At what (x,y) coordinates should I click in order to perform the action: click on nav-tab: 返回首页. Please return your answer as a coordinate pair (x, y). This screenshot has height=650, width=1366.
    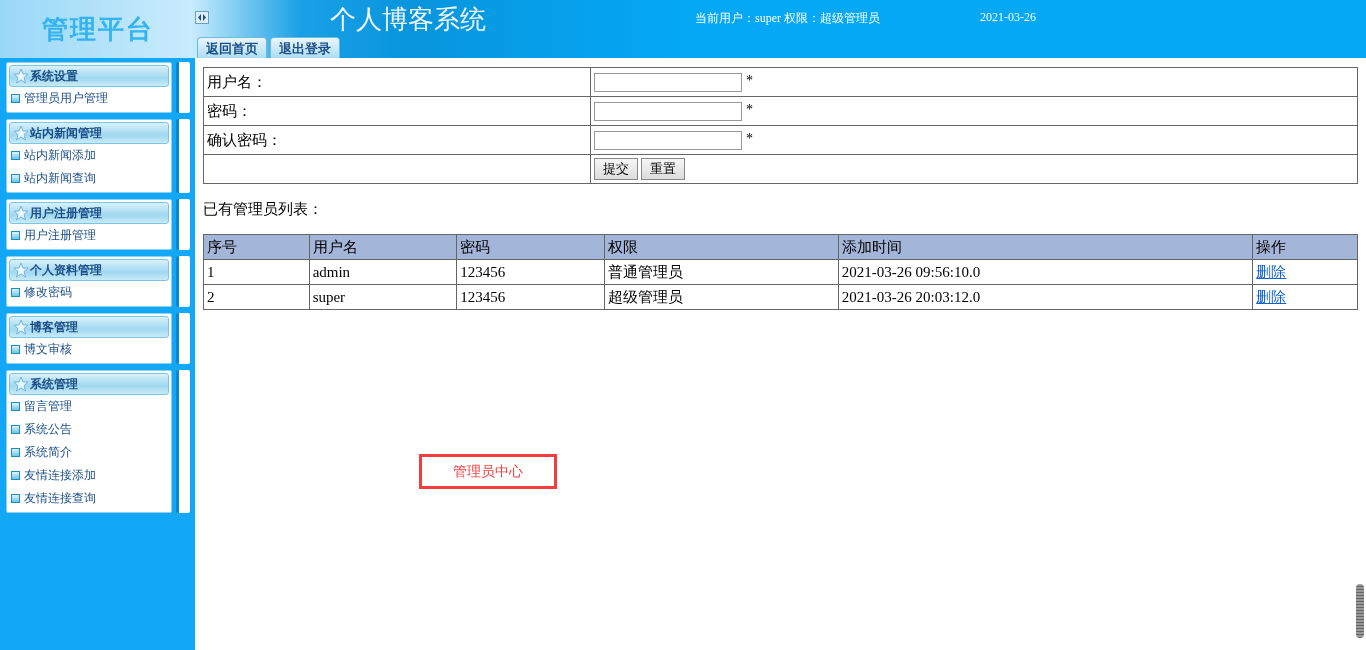
    Looking at the image, I should click on (232, 48).